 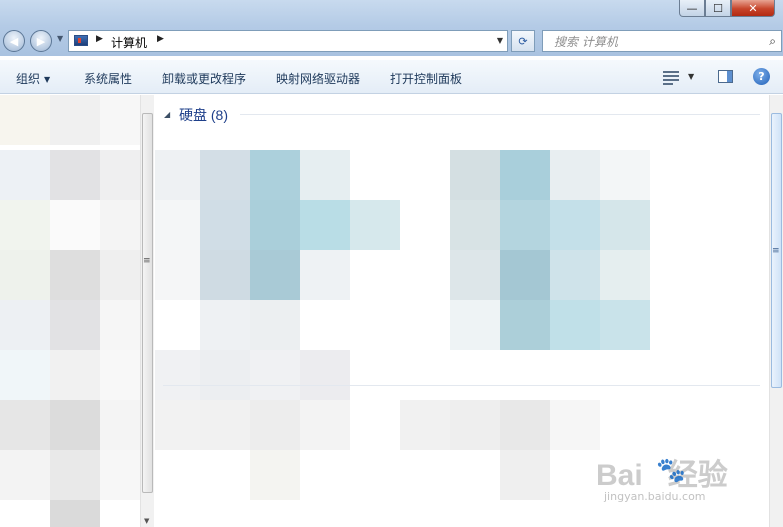 What do you see at coordinates (725, 76) in the screenshot?
I see `preview-pane-icon` at bounding box center [725, 76].